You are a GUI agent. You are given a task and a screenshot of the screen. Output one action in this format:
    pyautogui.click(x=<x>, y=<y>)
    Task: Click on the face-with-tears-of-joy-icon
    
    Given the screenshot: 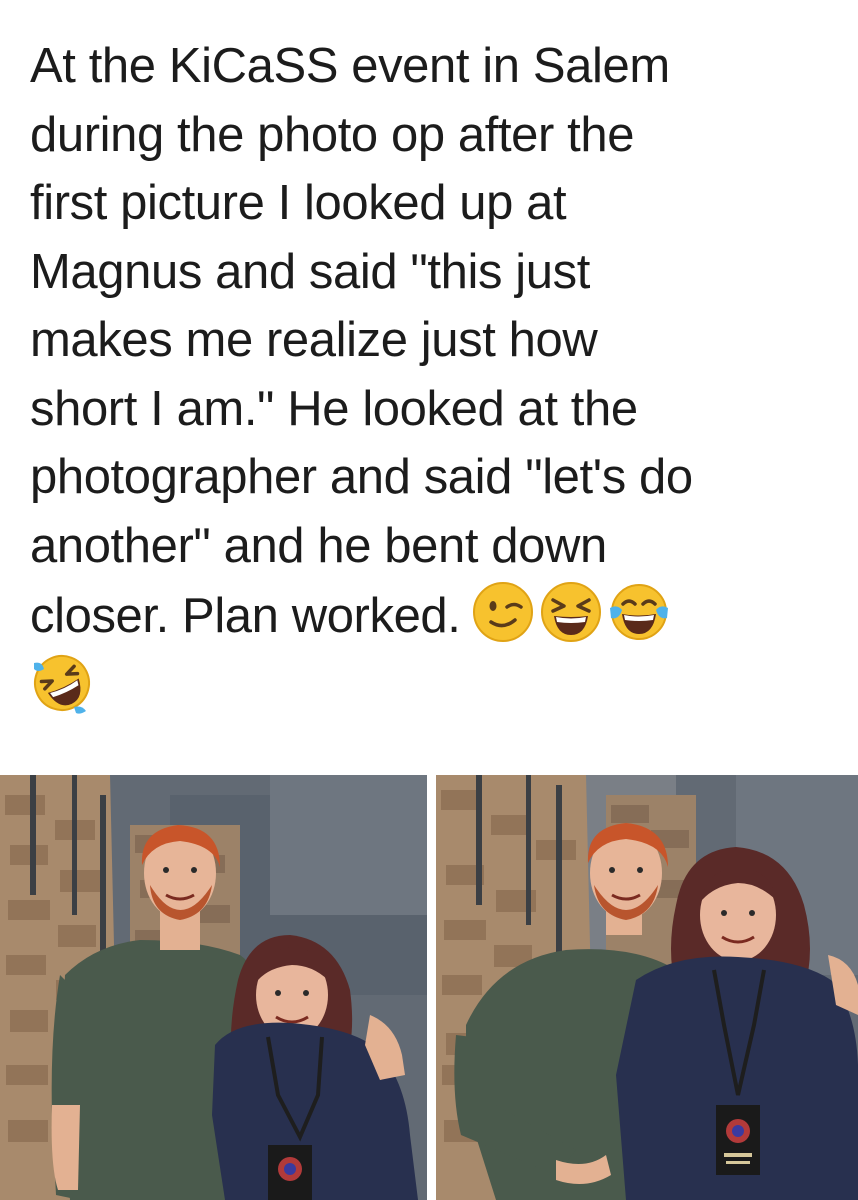 What is the action you would take?
    pyautogui.click(x=638, y=612)
    